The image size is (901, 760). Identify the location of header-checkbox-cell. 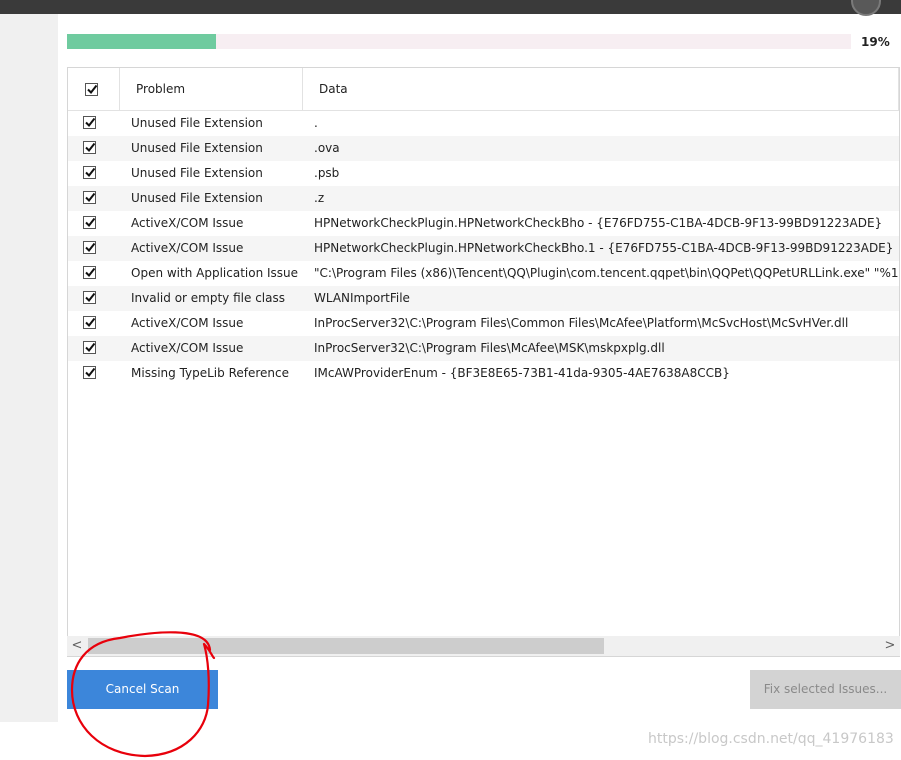
(94, 89).